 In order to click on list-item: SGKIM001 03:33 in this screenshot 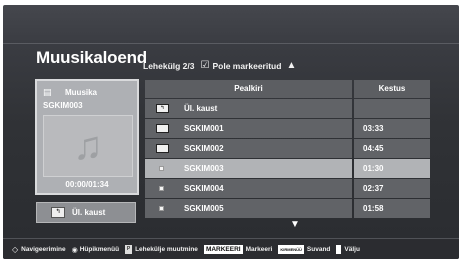, I will do `click(287, 128)`.